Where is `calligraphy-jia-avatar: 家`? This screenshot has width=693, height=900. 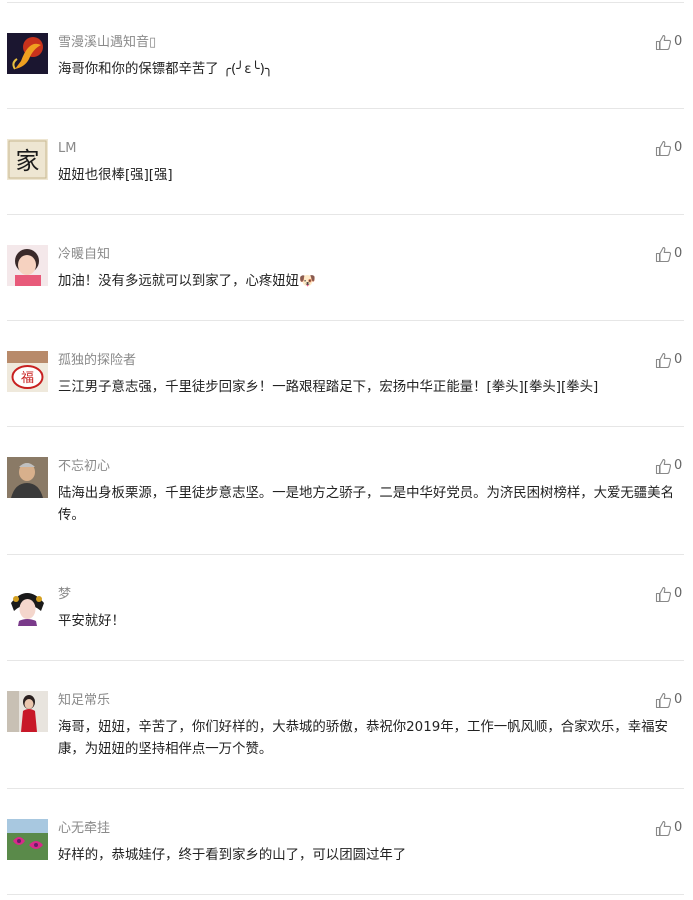
calligraphy-jia-avatar: 家 is located at coordinates (27, 159).